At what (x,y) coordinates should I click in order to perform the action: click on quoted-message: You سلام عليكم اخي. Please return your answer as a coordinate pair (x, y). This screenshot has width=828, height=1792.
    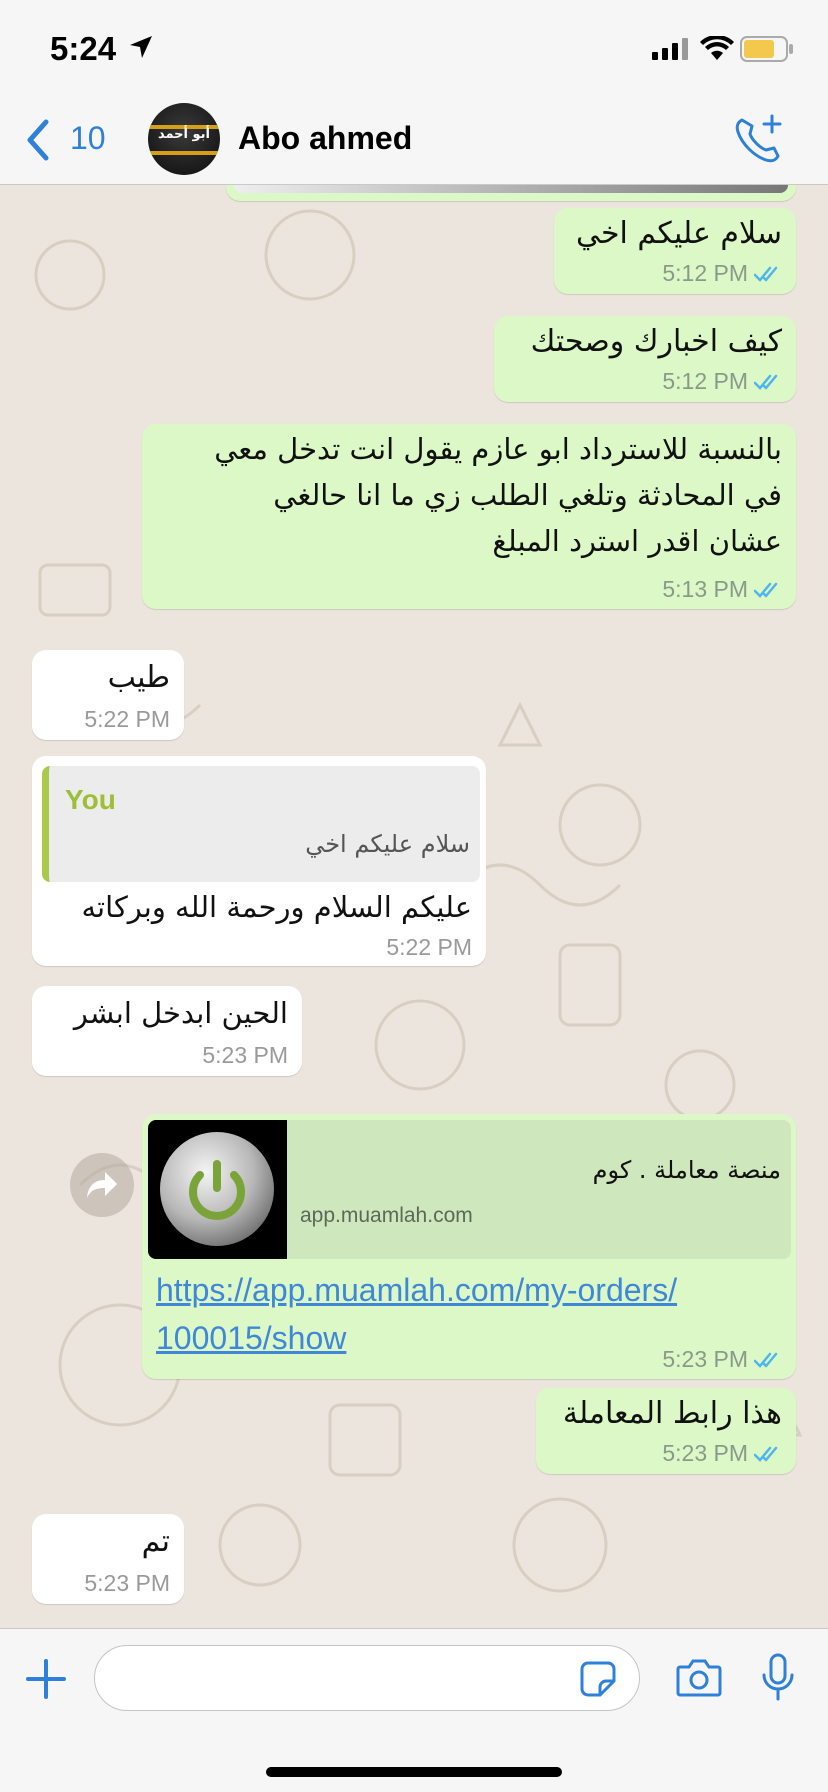
    Looking at the image, I should click on (261, 824).